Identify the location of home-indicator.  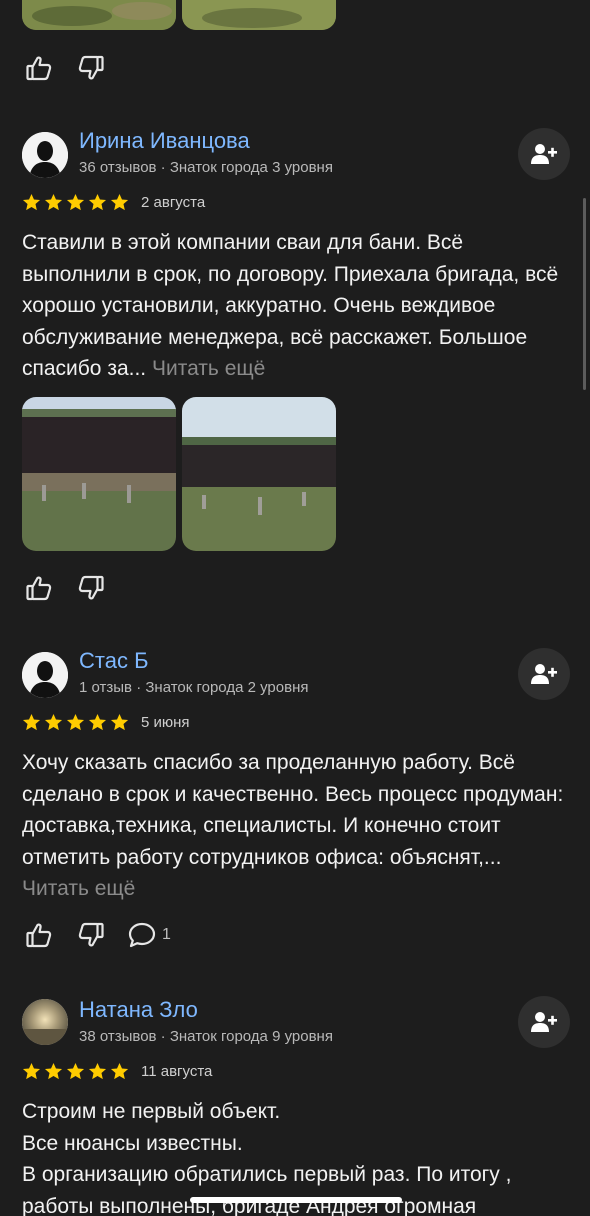
(296, 1200).